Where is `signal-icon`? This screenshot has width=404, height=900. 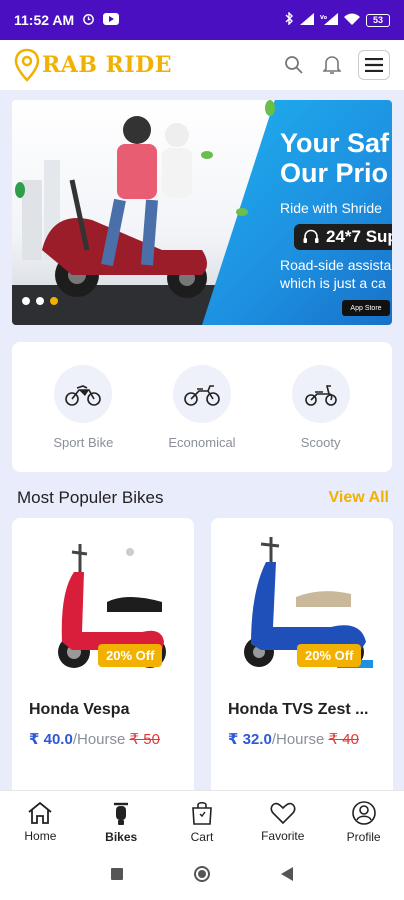
signal-icon is located at coordinates (307, 20).